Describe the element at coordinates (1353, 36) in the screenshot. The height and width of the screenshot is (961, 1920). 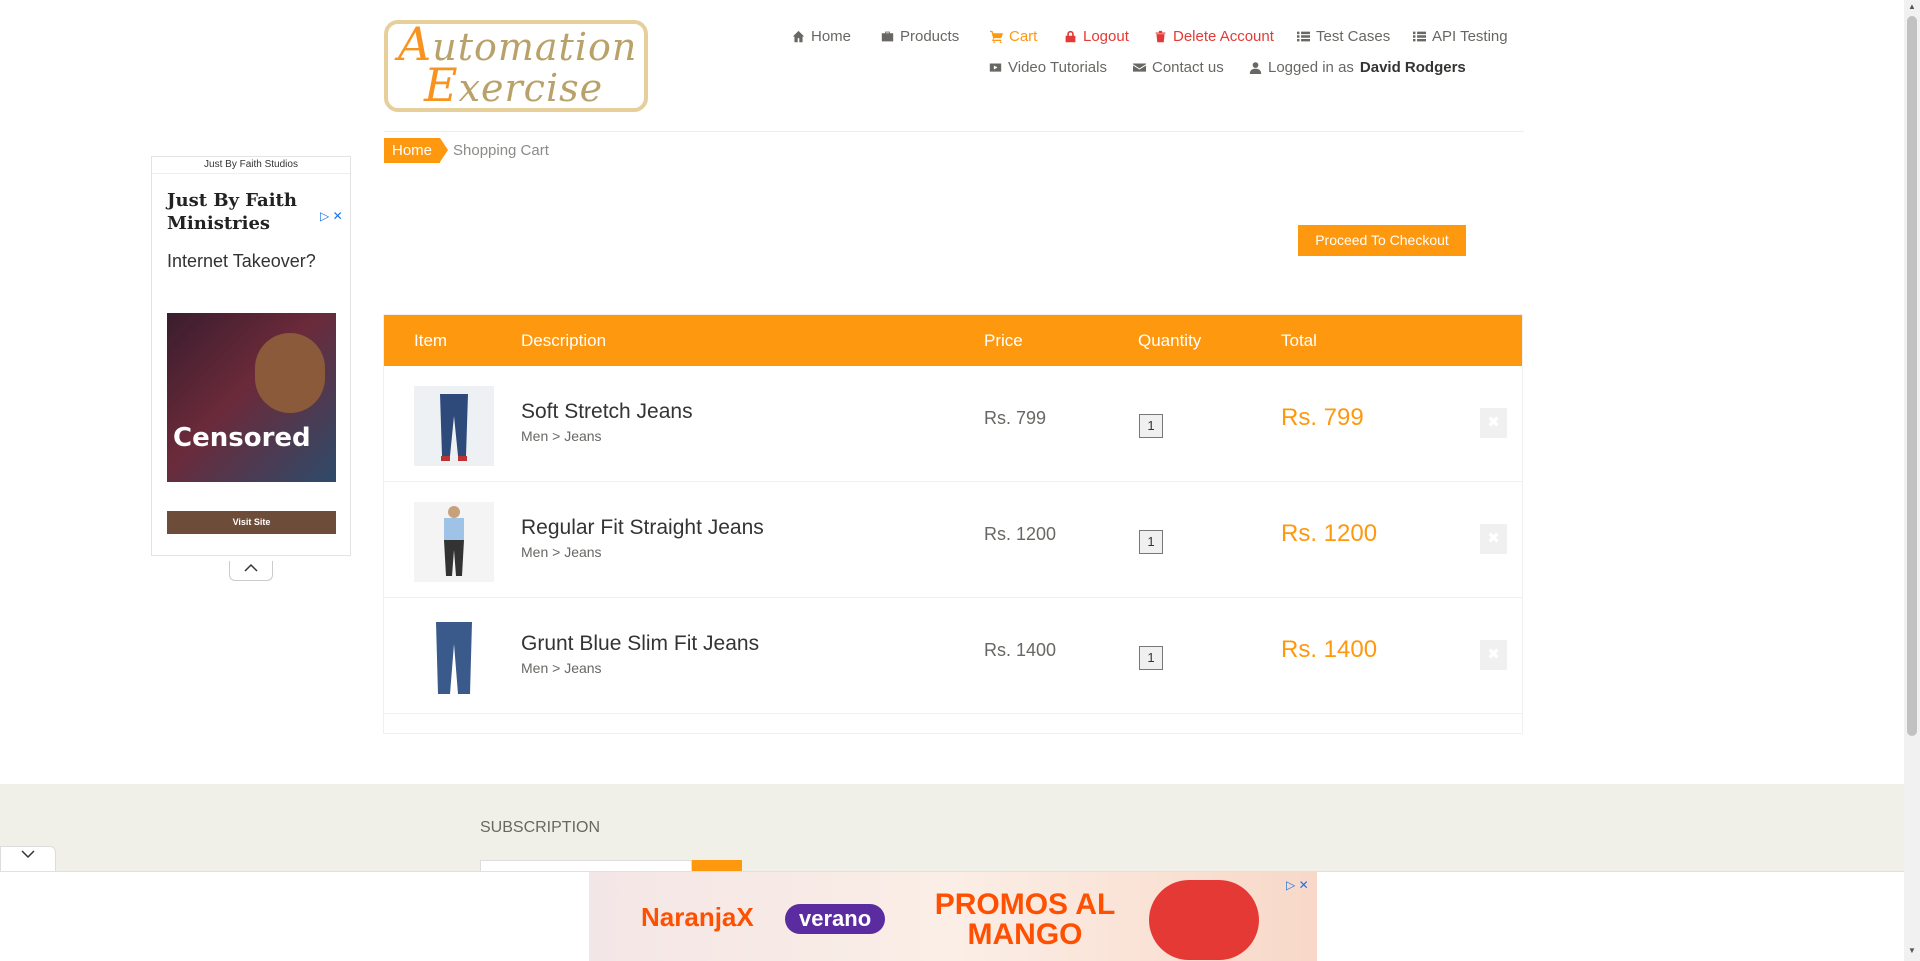
I see `nav-test-cases-label: Test Cases` at that location.